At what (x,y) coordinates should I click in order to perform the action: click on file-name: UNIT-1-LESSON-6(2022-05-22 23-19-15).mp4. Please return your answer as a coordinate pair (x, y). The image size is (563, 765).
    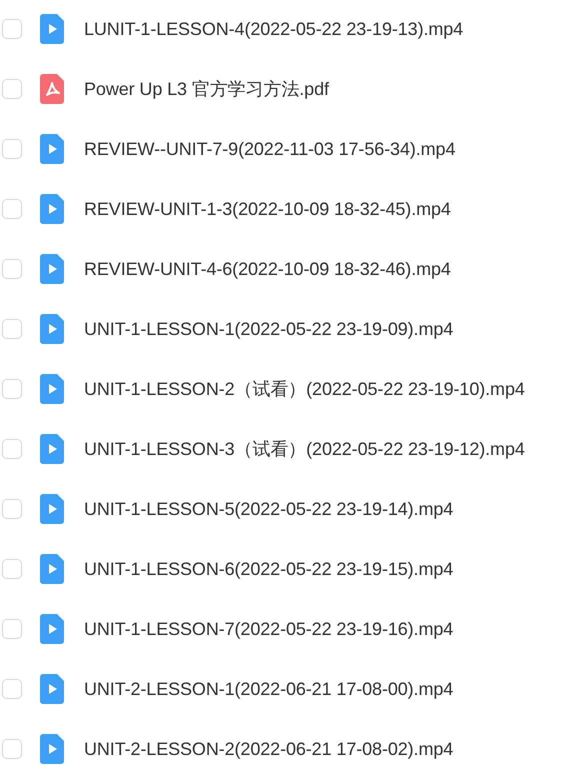
    Looking at the image, I should click on (269, 569).